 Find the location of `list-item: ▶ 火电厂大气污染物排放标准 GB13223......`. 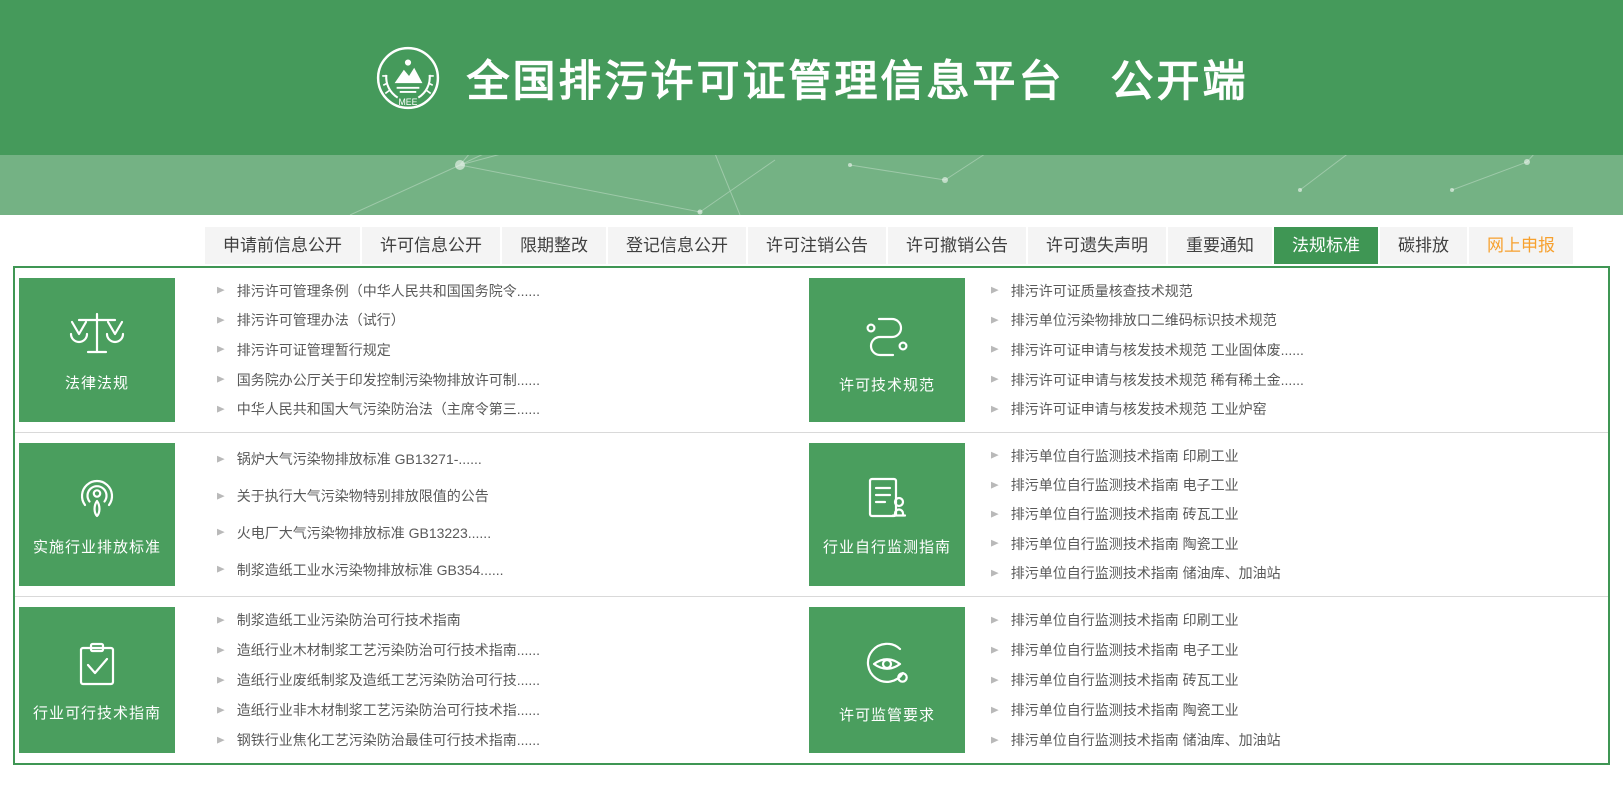

list-item: ▶ 火电厂大气污染物排放标准 GB13223...... is located at coordinates (507, 533).